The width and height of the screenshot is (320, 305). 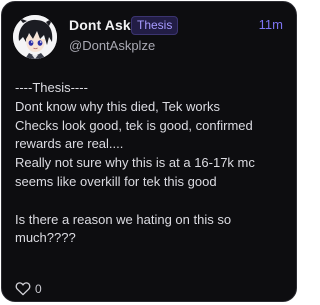 What do you see at coordinates (112, 45) in the screenshot?
I see `author-handle: @DontAskplze` at bounding box center [112, 45].